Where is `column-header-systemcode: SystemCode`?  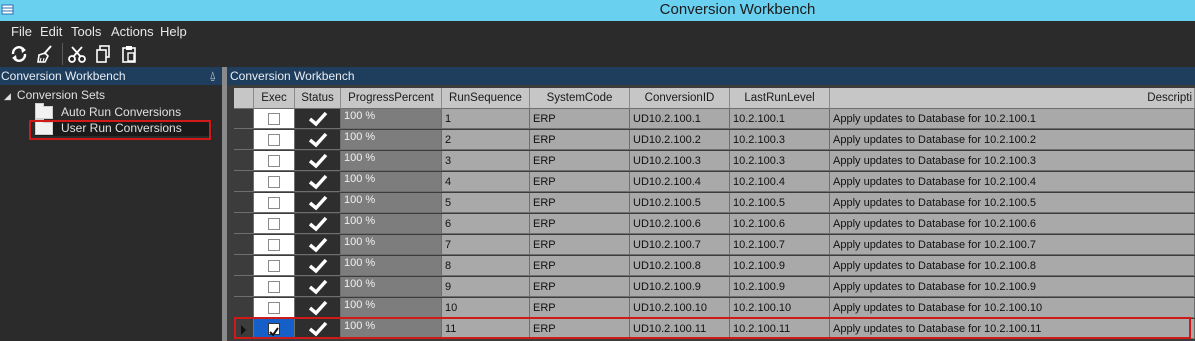 column-header-systemcode: SystemCode is located at coordinates (580, 98).